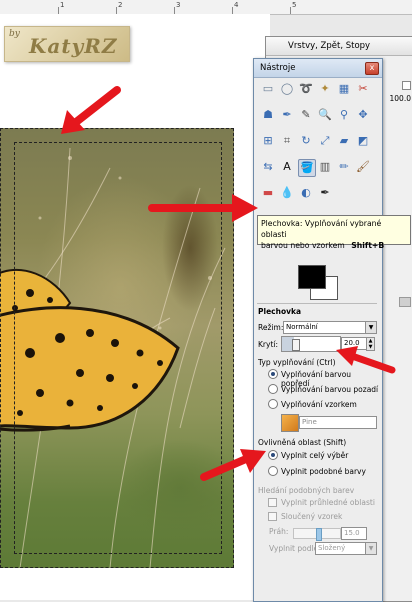  What do you see at coordinates (62, 5) in the screenshot?
I see `ruler-label: 1` at bounding box center [62, 5].